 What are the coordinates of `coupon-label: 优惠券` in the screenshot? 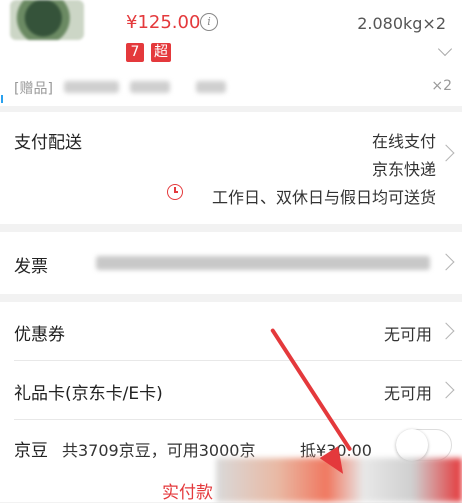 It's located at (39, 335).